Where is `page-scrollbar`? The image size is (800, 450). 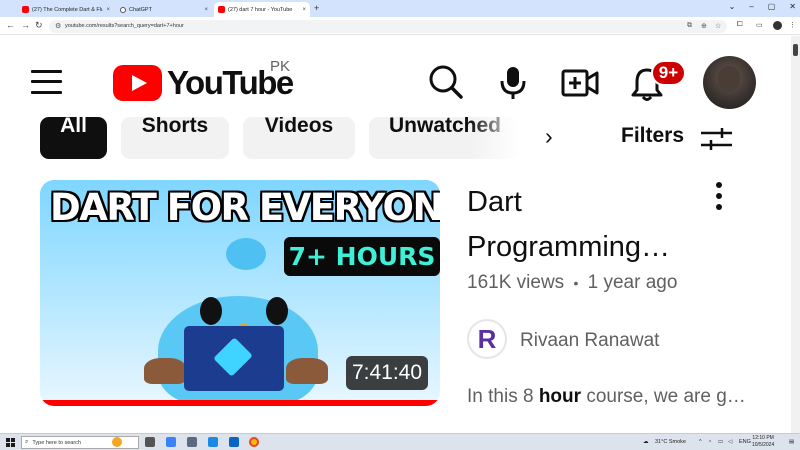
page-scrollbar is located at coordinates (795, 234).